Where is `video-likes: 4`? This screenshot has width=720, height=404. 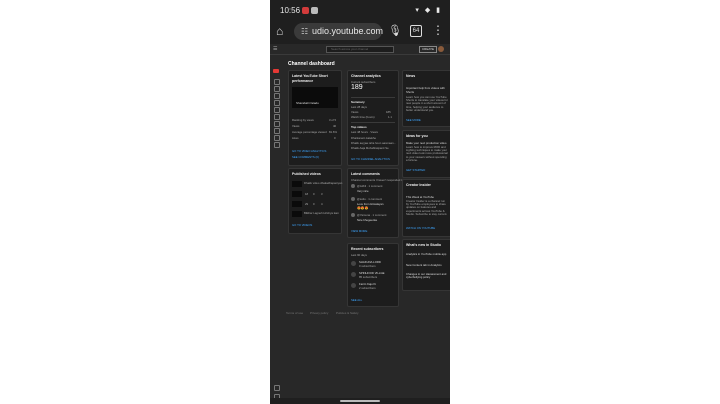 video-likes: 4 is located at coordinates (322, 204).